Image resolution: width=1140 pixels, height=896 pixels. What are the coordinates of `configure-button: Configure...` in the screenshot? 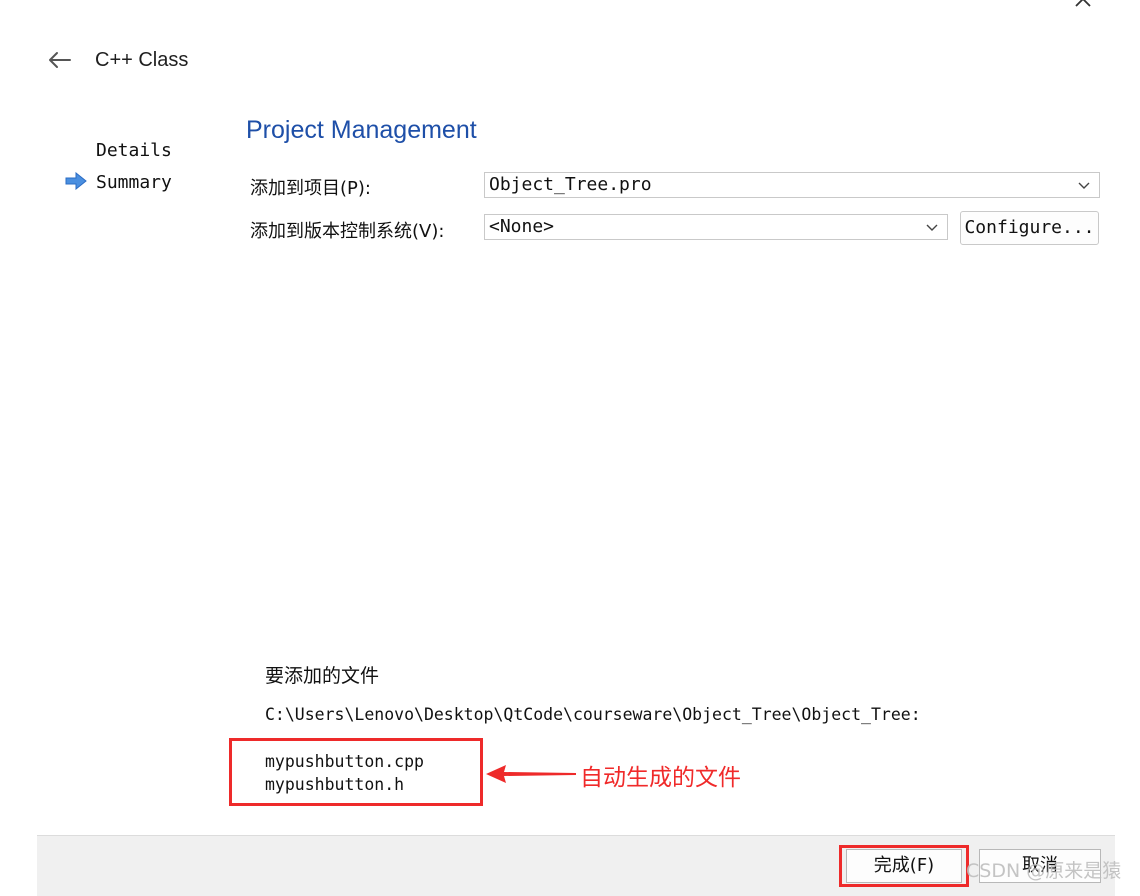 It's located at (1029, 228).